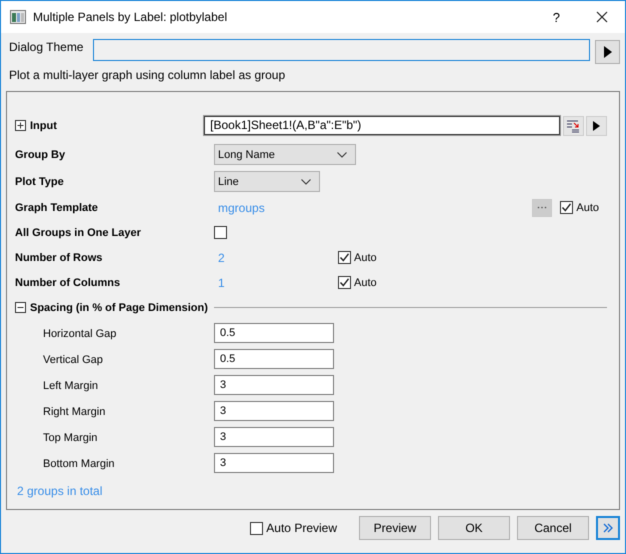 The width and height of the screenshot is (626, 554). Describe the element at coordinates (20, 307) in the screenshot. I see `collapse-icon` at that location.